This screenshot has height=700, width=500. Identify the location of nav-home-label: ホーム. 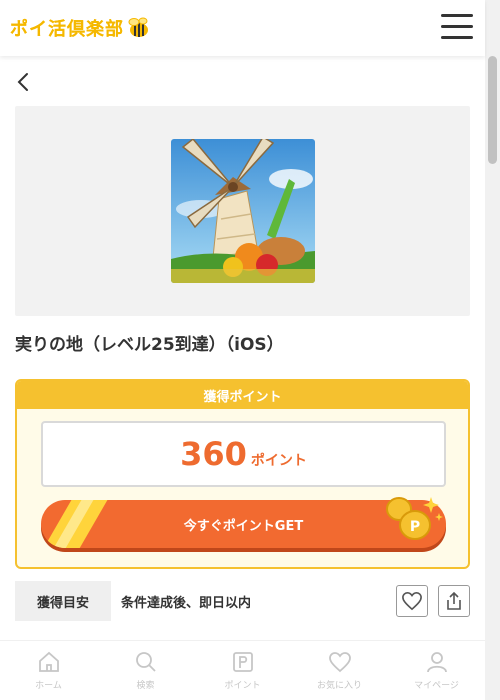
(48, 686).